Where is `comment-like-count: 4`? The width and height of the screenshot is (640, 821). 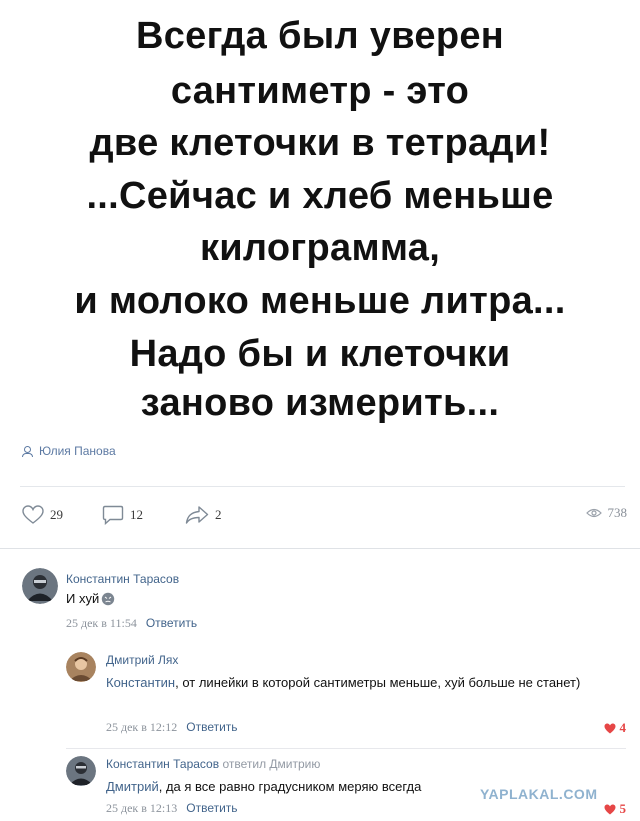
comment-like-count: 4 is located at coordinates (623, 727).